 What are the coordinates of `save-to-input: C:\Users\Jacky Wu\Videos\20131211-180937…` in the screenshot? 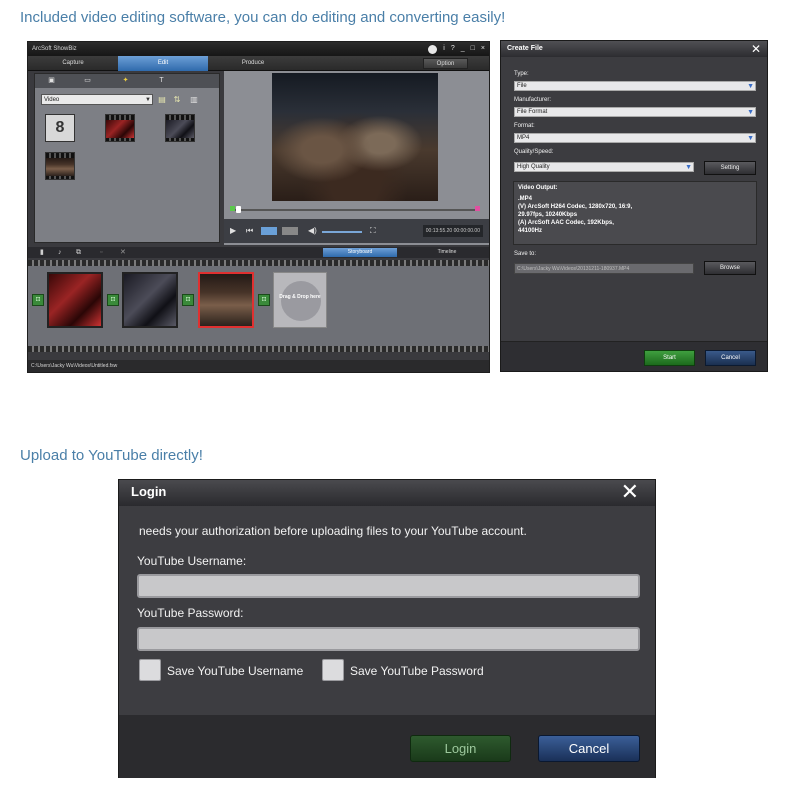 It's located at (604, 268).